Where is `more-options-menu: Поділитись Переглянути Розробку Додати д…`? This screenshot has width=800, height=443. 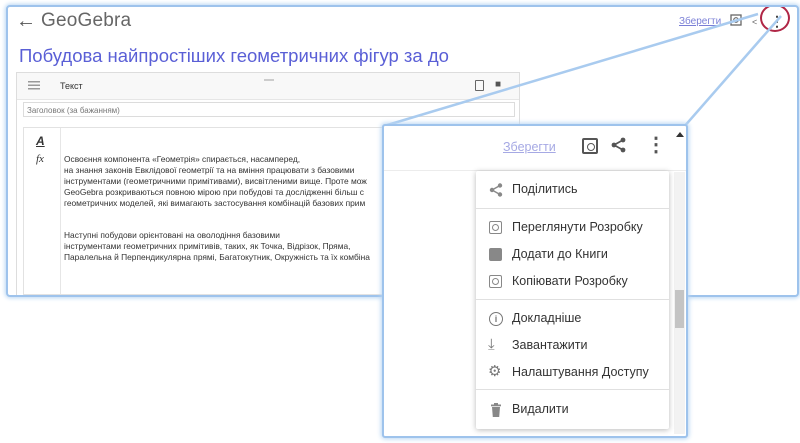
more-options-menu: Поділитись Переглянути Розробку Додати д… is located at coordinates (572, 300).